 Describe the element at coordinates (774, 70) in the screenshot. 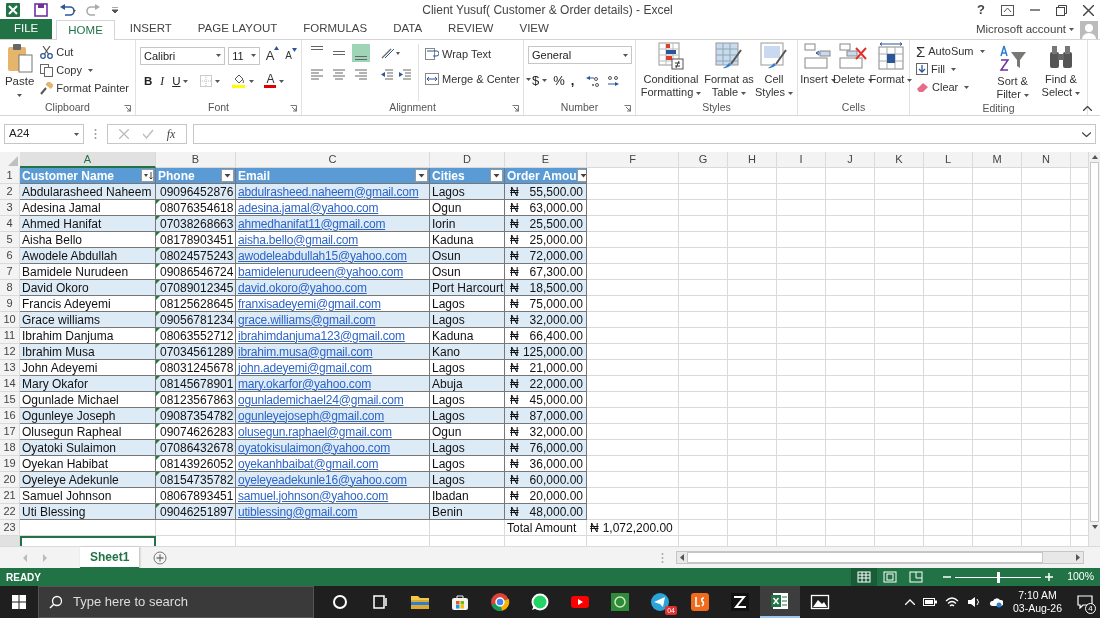

I see `cell-styles-button: Cell Styles` at that location.